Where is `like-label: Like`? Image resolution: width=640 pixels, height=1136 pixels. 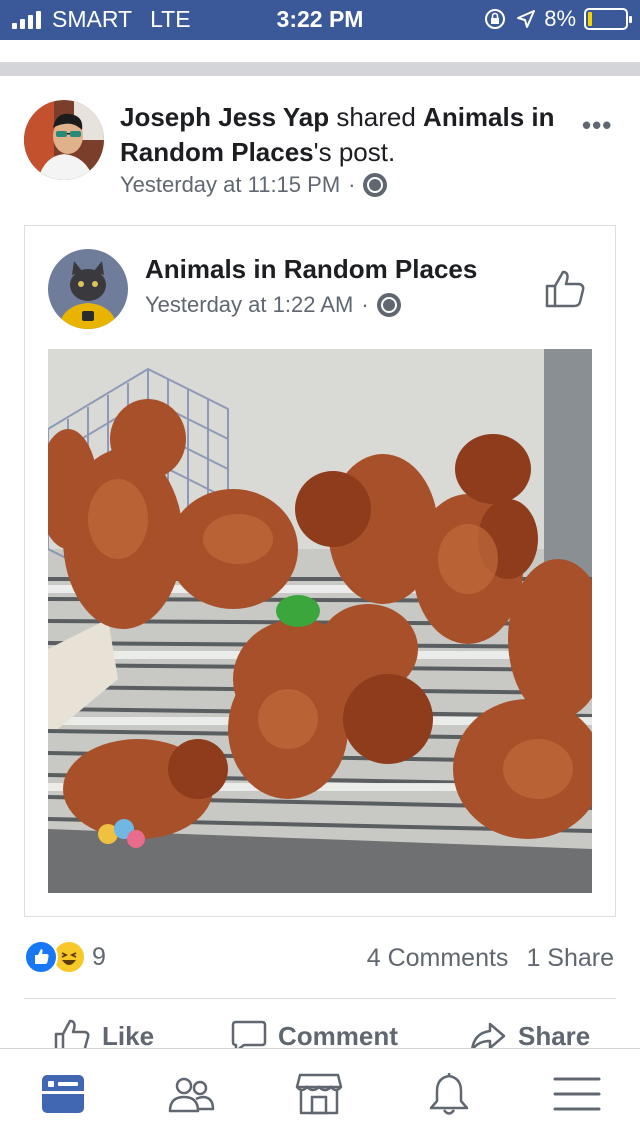 like-label: Like is located at coordinates (128, 1035).